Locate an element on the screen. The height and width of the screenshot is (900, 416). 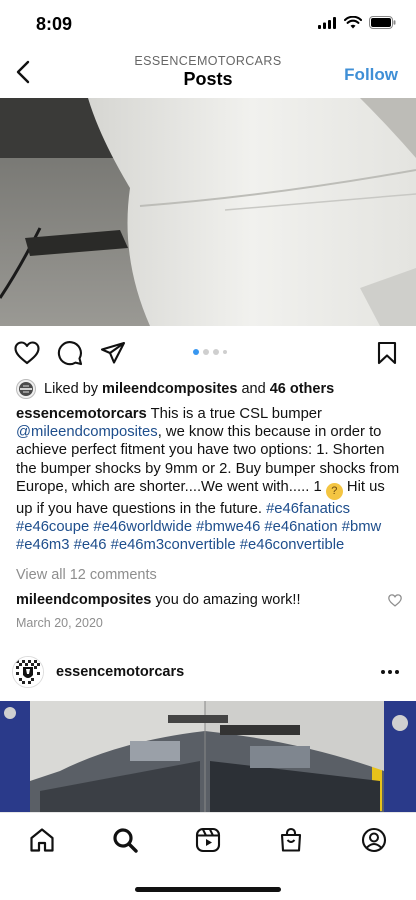
signal-icon is located at coordinates (327, 22).